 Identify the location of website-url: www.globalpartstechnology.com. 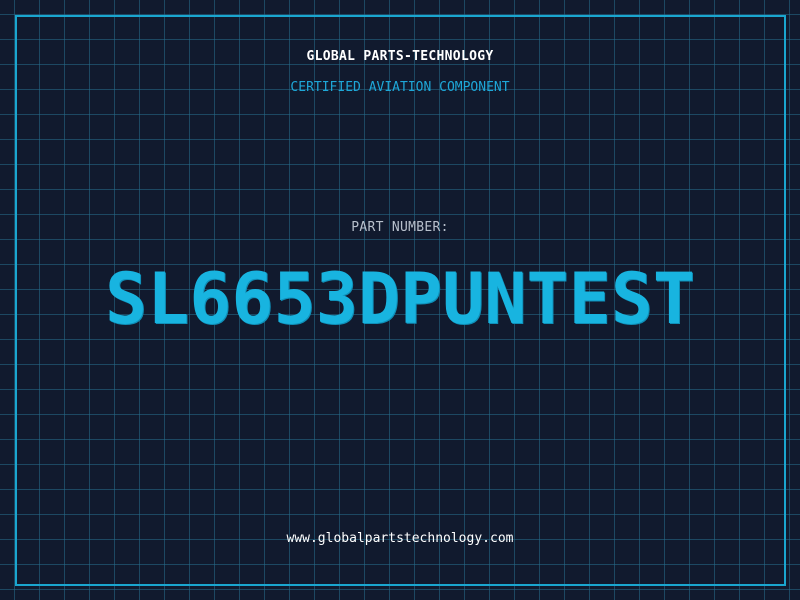
(400, 538).